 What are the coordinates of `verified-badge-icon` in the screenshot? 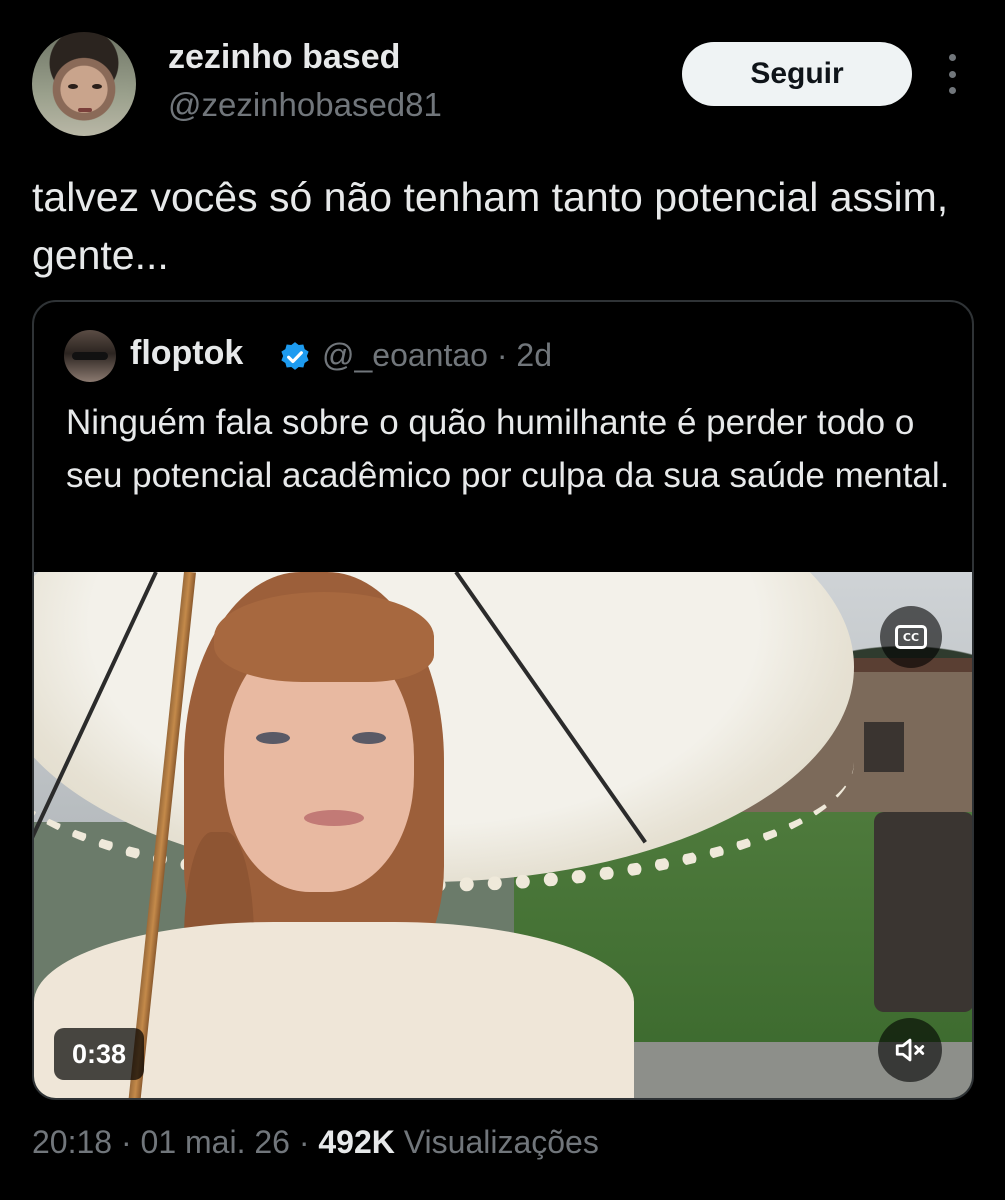 It's located at (295, 356).